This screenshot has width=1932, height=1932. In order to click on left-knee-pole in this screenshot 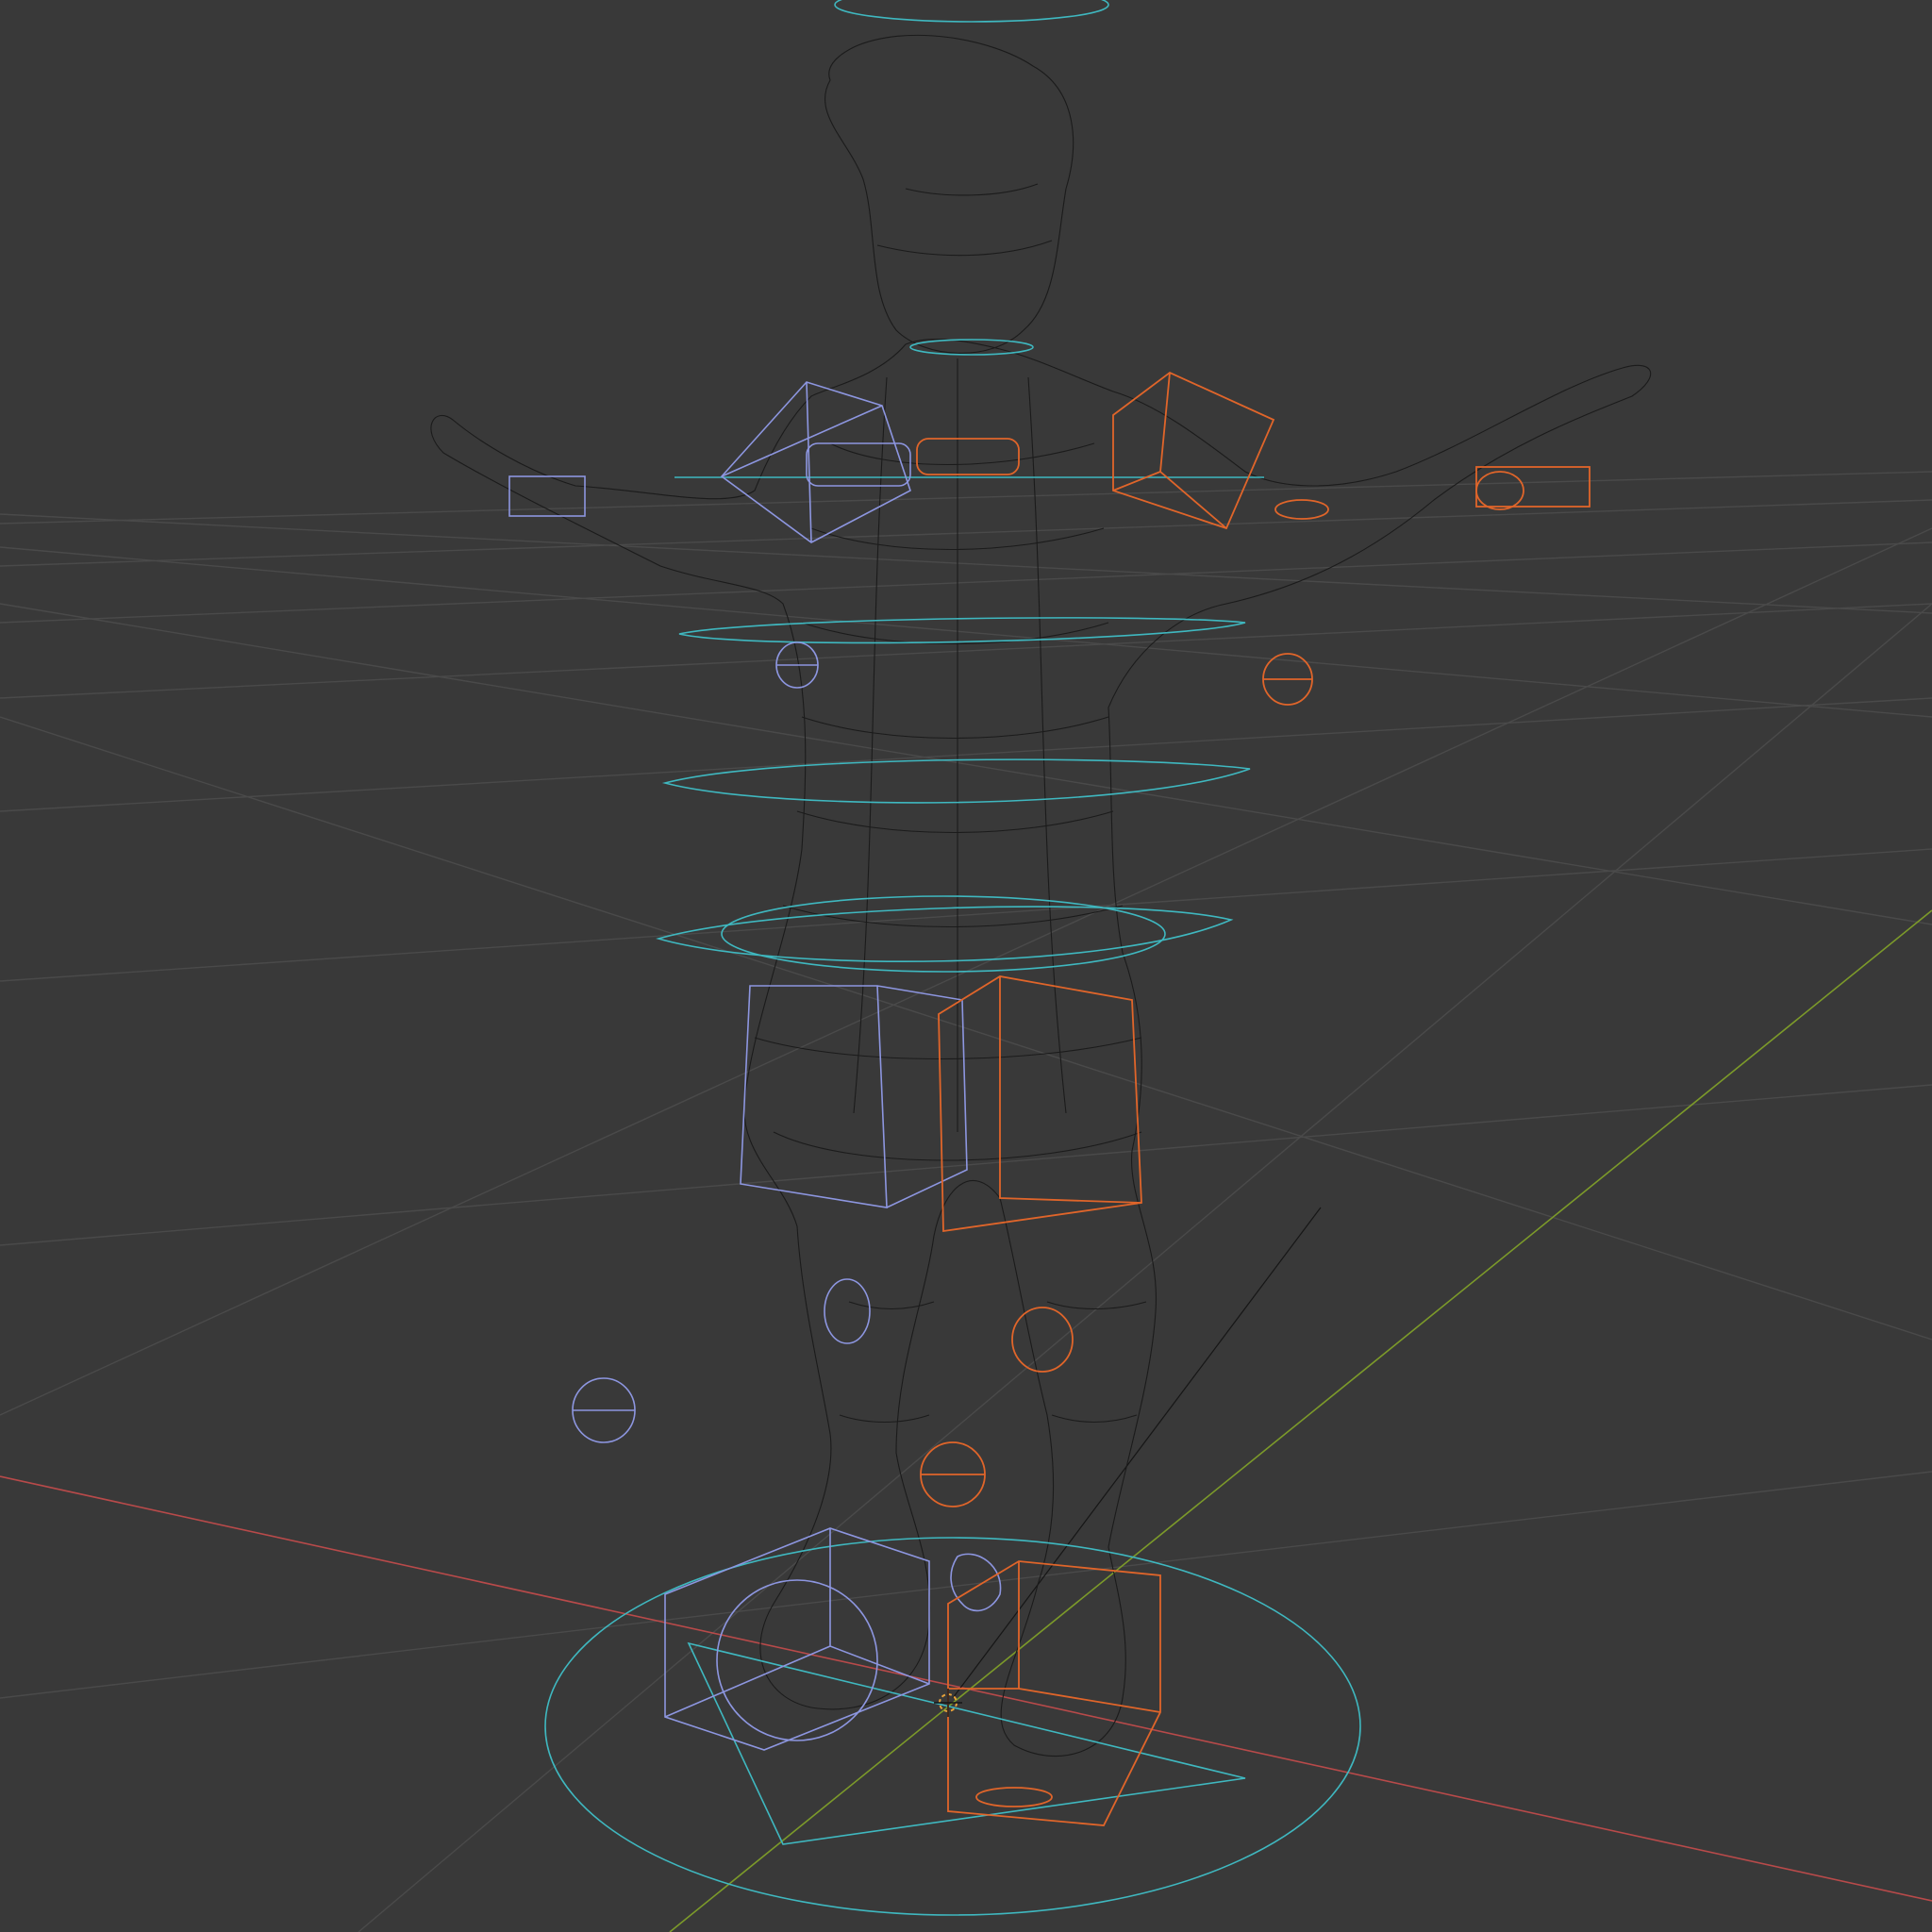, I will do `click(848, 1311)`.